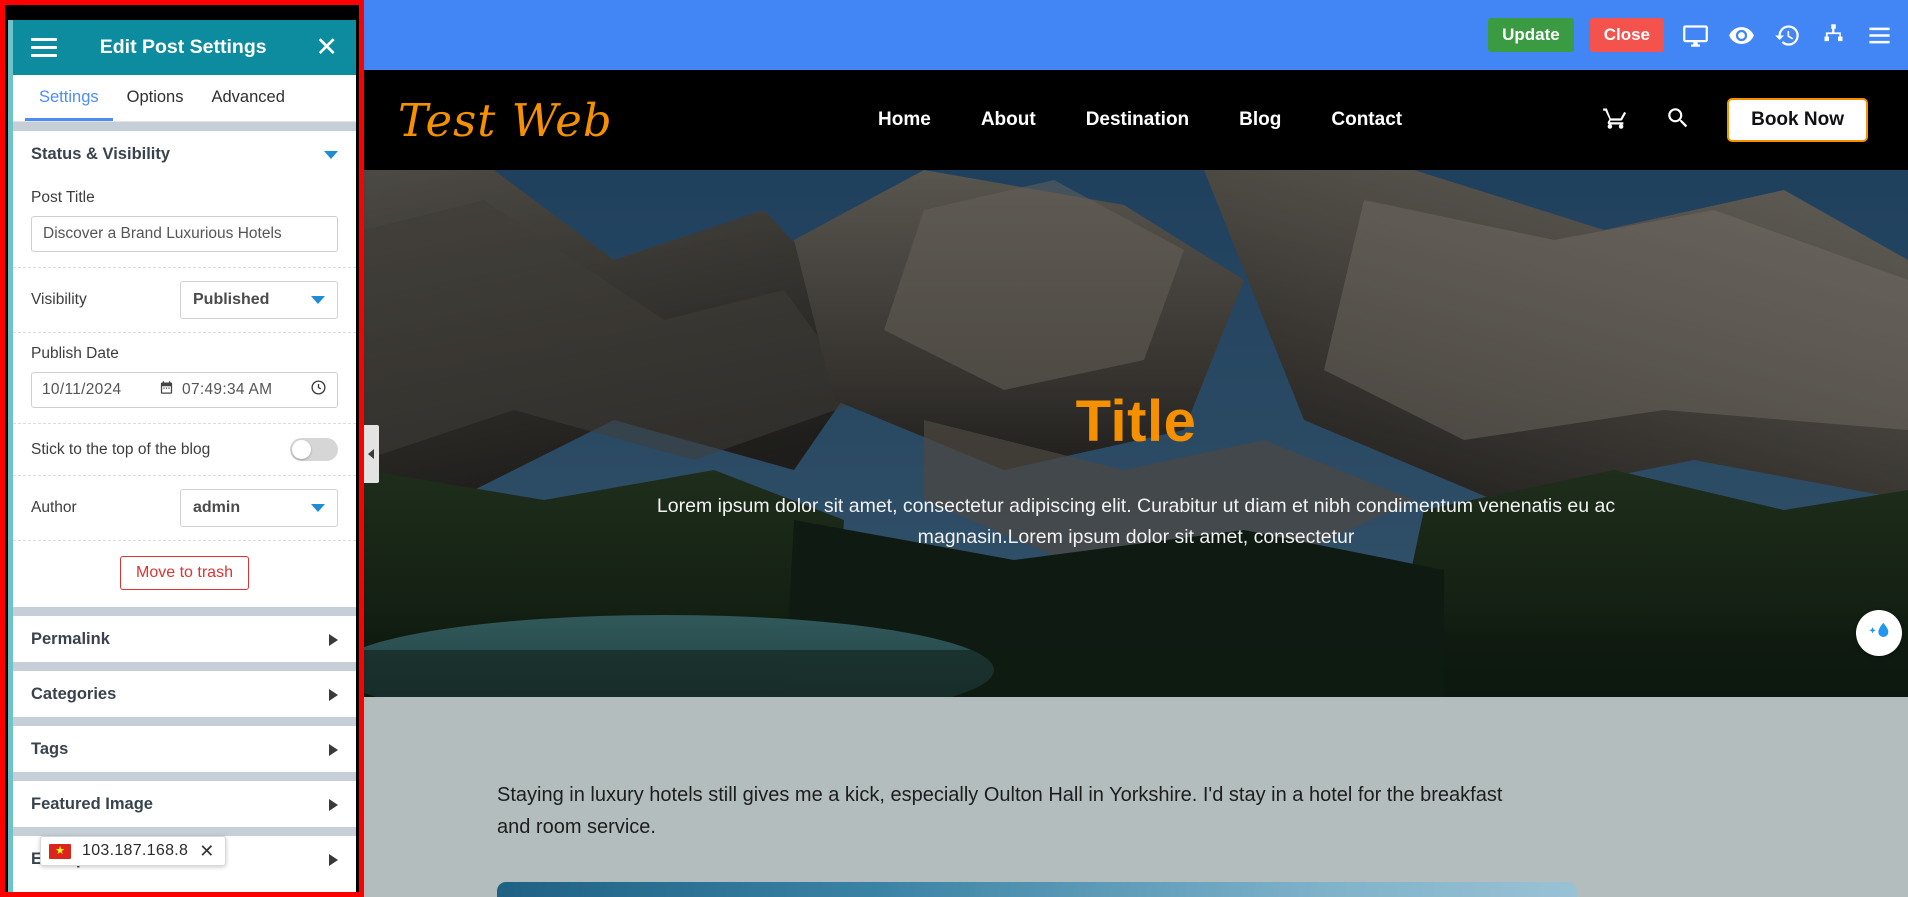  I want to click on publish-date-field: Publish Date 10/11/2024 07:49:34 AM, so click(184, 378).